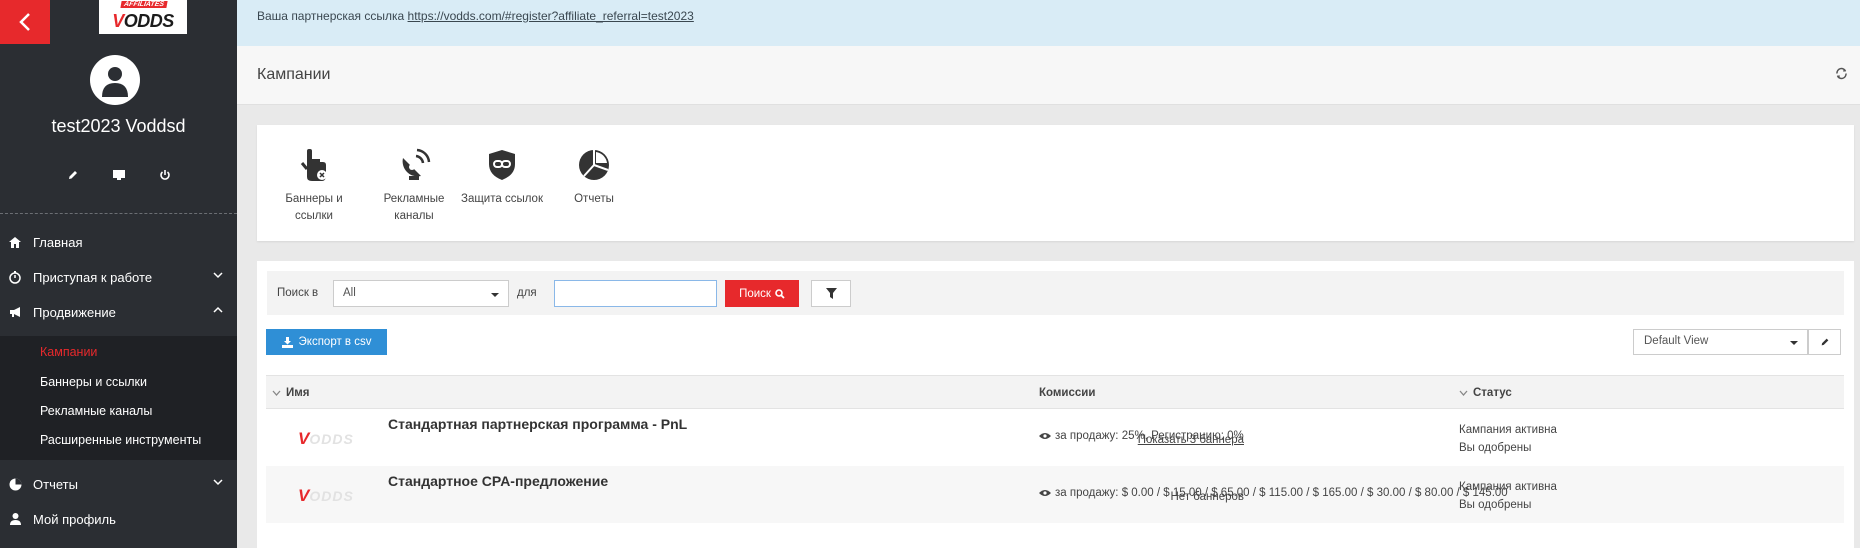 The width and height of the screenshot is (1860, 548). Describe the element at coordinates (1720, 342) in the screenshot. I see `view-select: Default View` at that location.